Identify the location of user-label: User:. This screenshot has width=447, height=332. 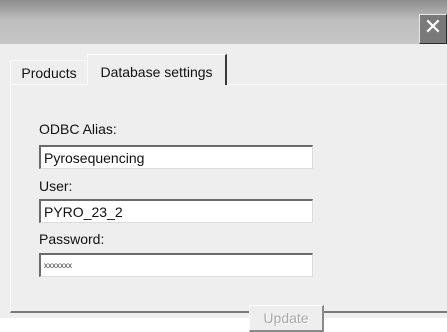
(56, 186).